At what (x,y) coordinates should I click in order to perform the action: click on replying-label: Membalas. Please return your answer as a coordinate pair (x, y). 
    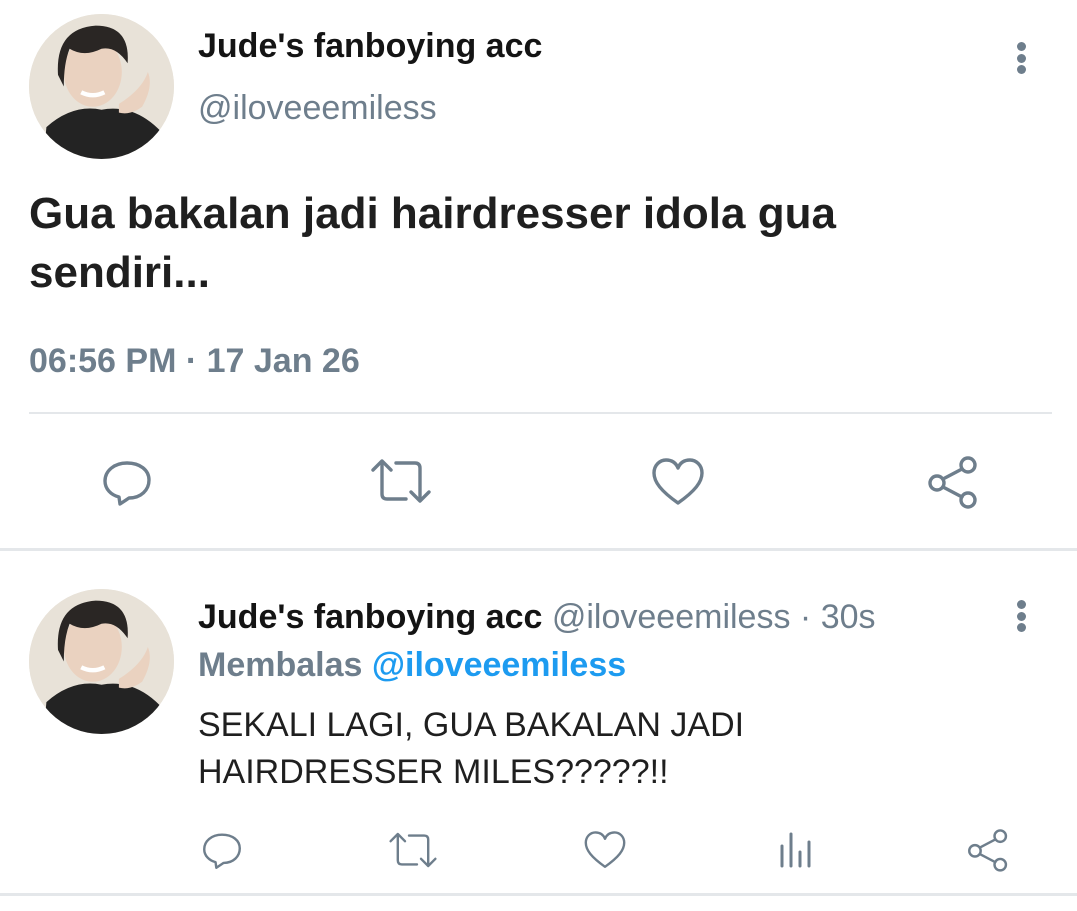
    Looking at the image, I should click on (280, 665).